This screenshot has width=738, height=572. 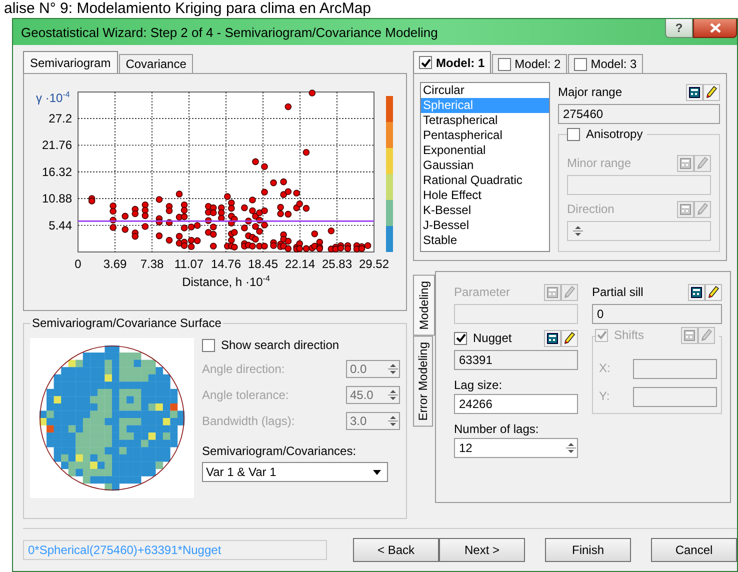 I want to click on axis-title: γ ·10$^{-4}$, so click(x=53, y=97).